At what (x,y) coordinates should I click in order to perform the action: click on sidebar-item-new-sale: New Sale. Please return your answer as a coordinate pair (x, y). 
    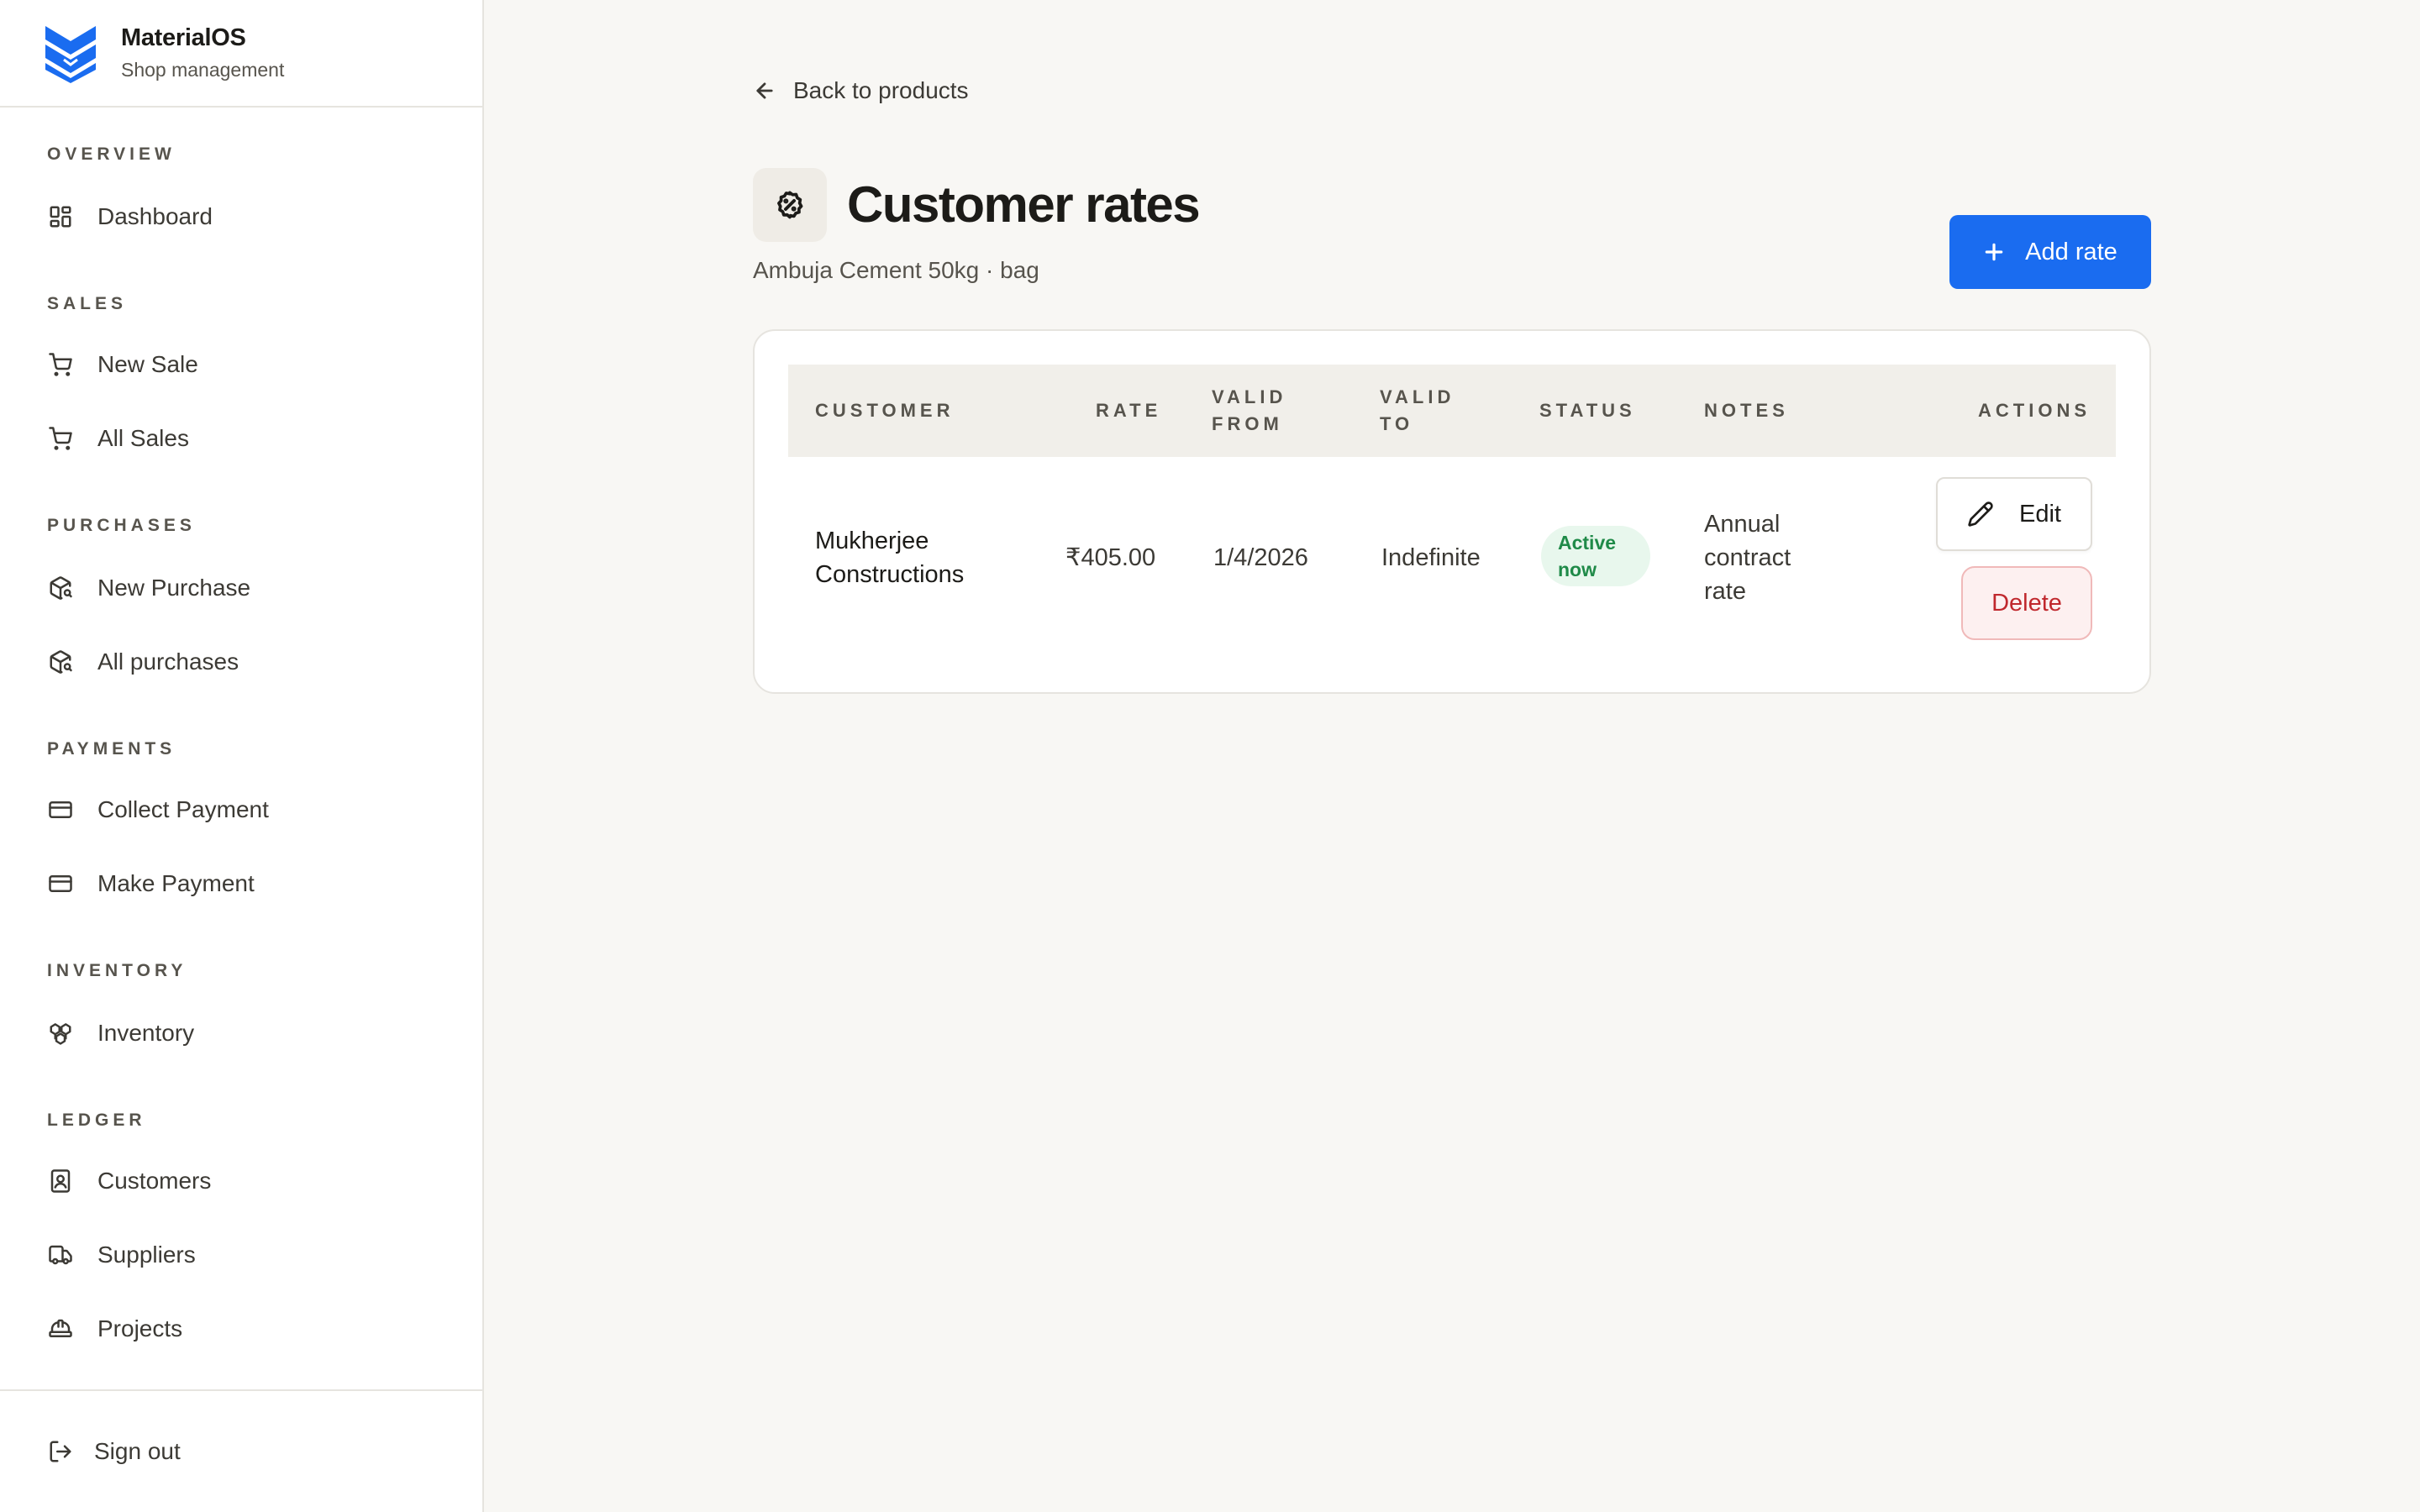
    Looking at the image, I should click on (123, 364).